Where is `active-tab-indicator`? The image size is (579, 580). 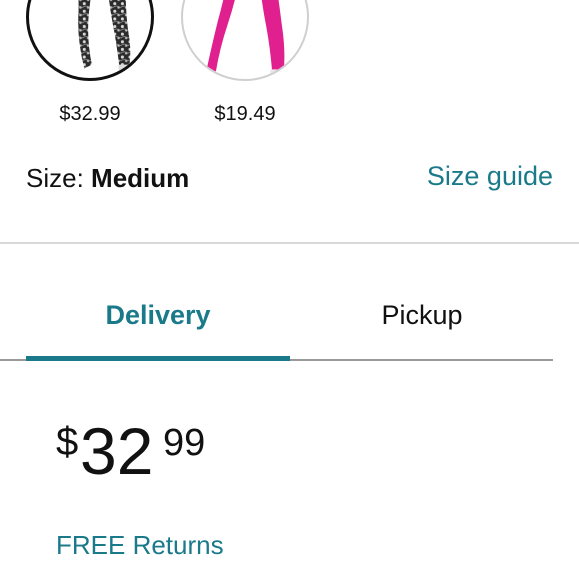
active-tab-indicator is located at coordinates (158, 358).